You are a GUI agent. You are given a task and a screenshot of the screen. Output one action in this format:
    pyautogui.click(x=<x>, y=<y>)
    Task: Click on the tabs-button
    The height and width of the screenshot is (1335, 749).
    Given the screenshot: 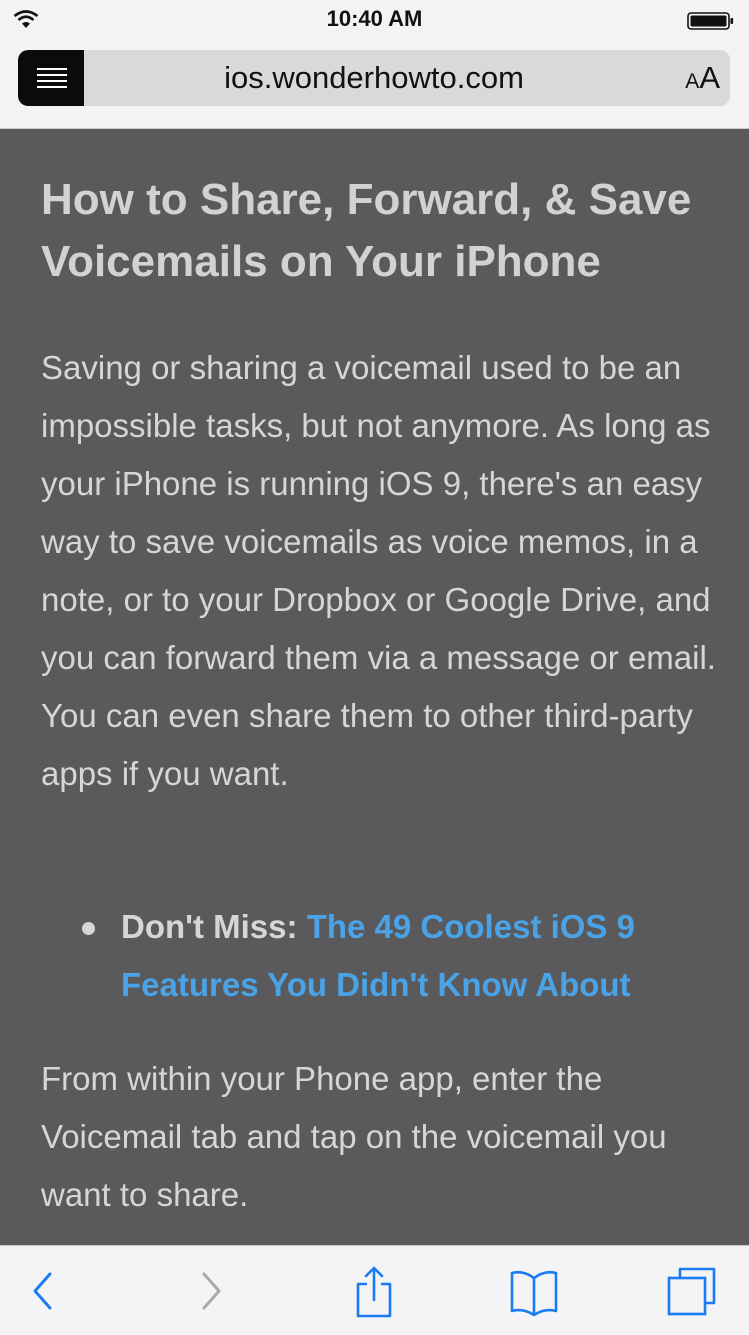 What is the action you would take?
    pyautogui.click(x=691, y=1291)
    